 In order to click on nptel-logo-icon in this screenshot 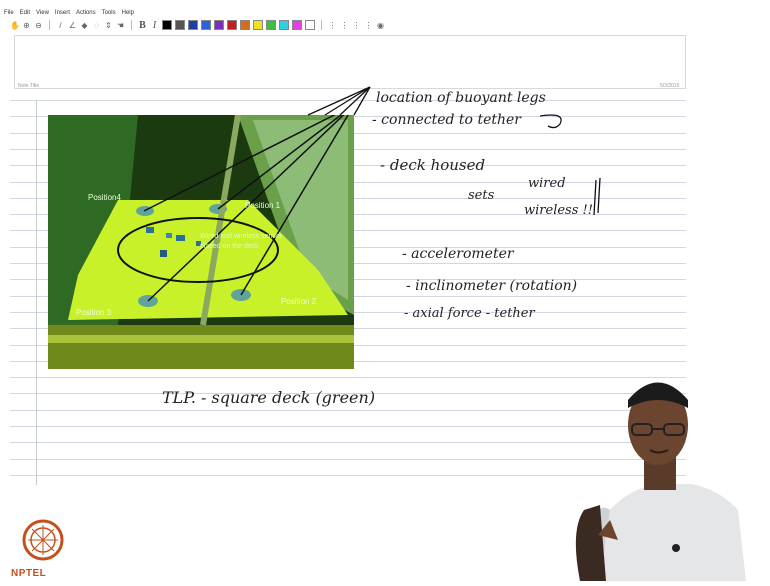, I will do `click(43, 540)`.